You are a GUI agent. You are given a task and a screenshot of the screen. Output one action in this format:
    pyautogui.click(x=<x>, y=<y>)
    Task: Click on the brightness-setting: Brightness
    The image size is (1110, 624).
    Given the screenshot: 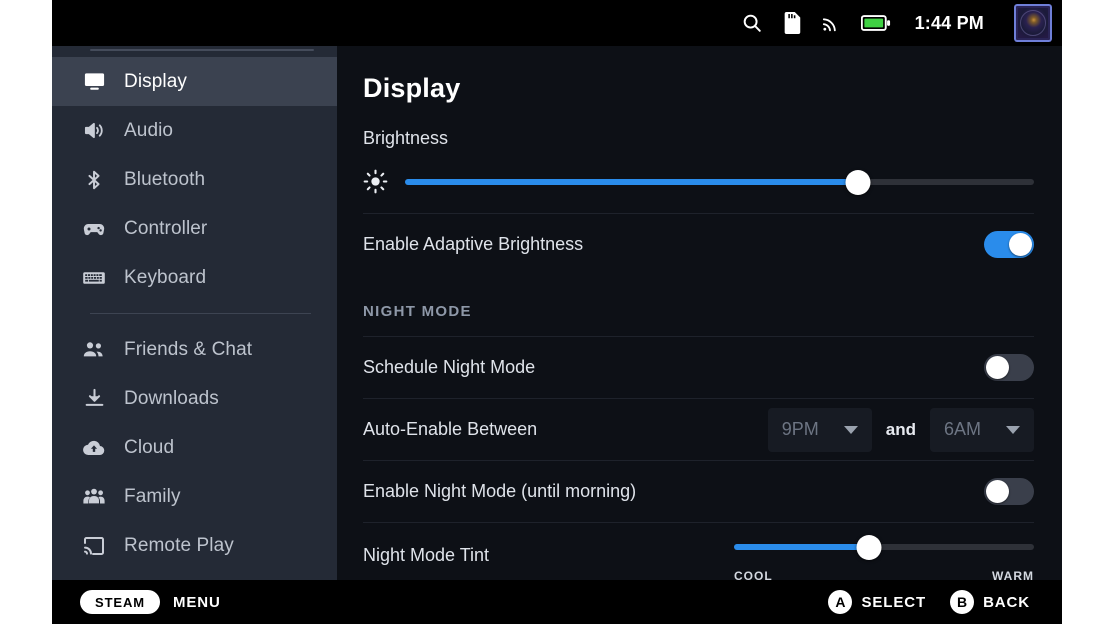 What is the action you would take?
    pyautogui.click(x=698, y=162)
    